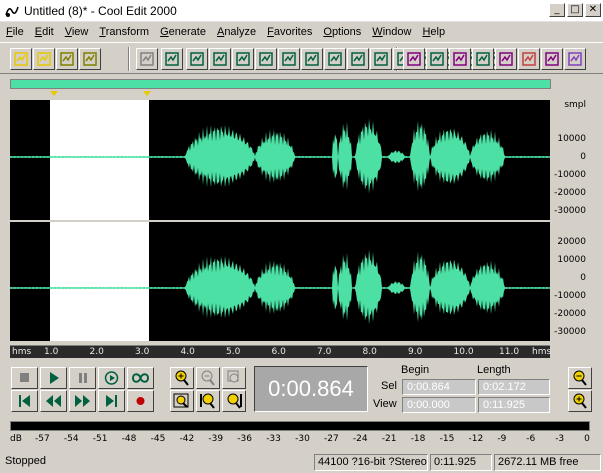 Image resolution: width=603 pixels, height=473 pixels. I want to click on ruler-label: 20000, so click(571, 242).